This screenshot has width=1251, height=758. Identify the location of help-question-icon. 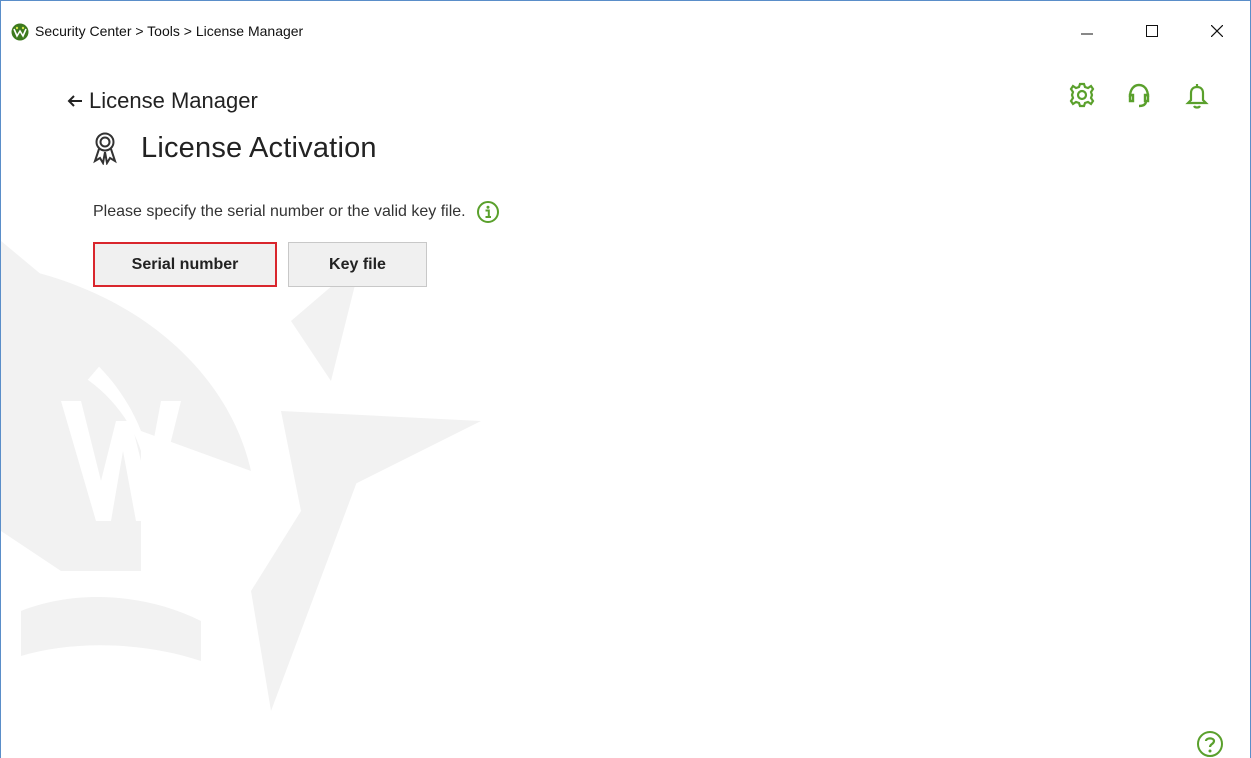
(1210, 744).